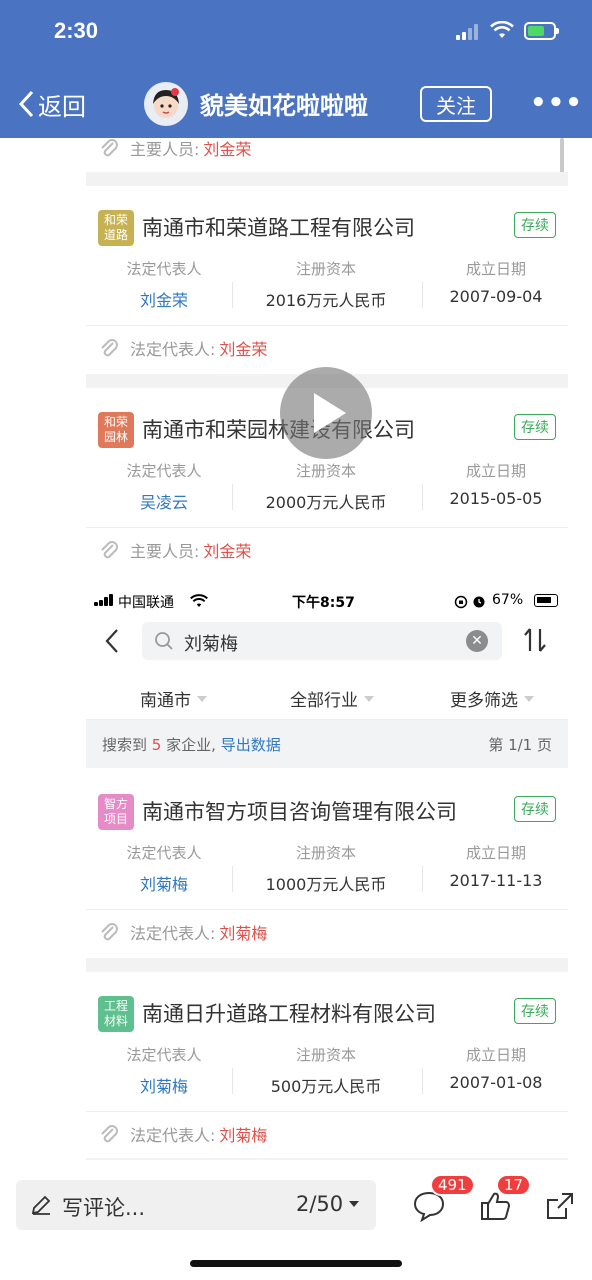  What do you see at coordinates (320, 1204) in the screenshot?
I see `page-indicator-label: 2/50` at bounding box center [320, 1204].